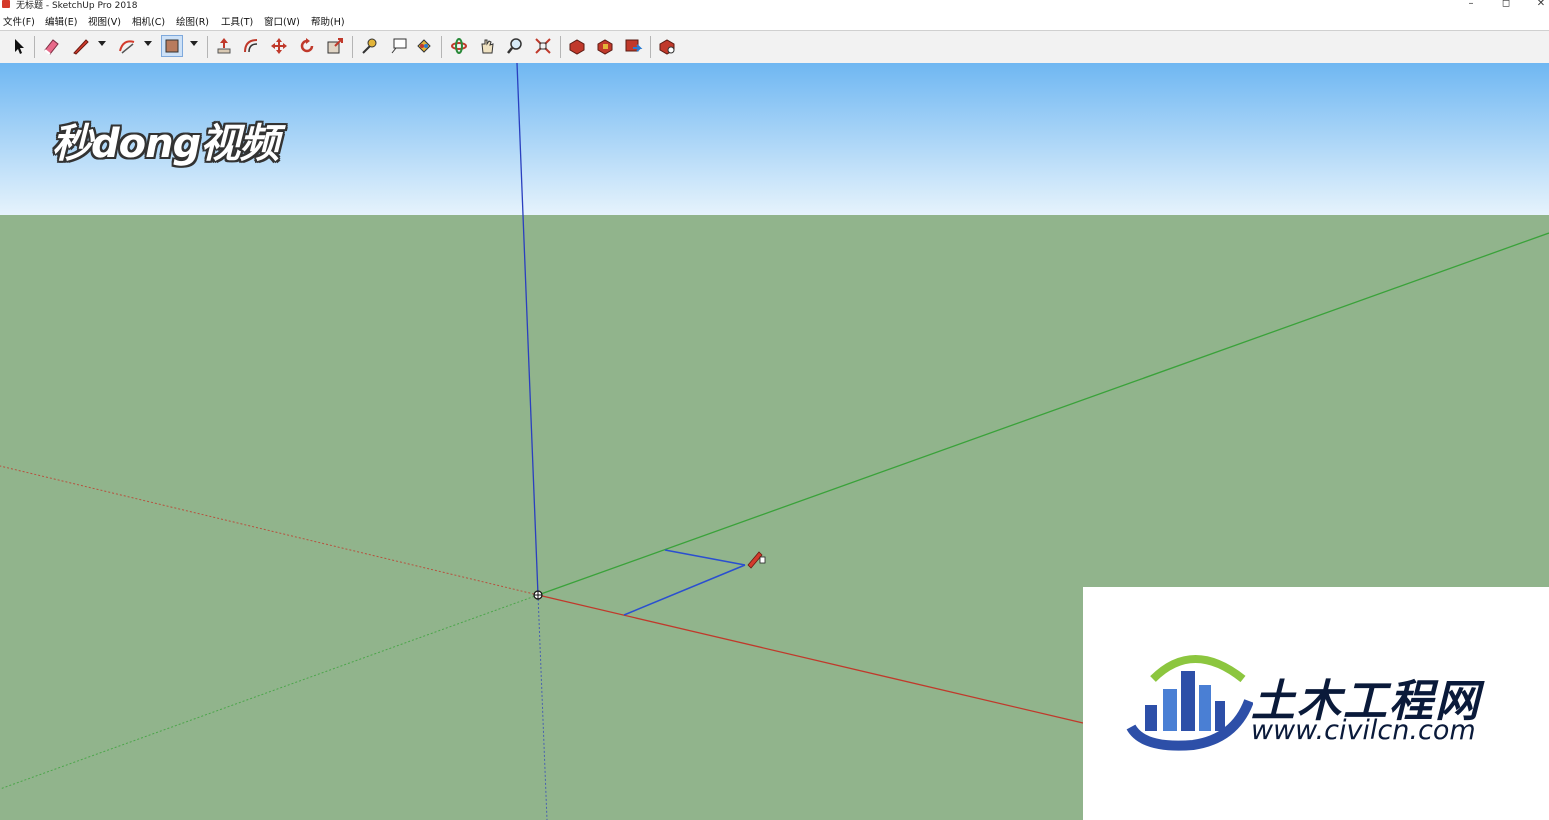 The width and height of the screenshot is (1549, 820). Describe the element at coordinates (61, 21) in the screenshot. I see `menu-edit: 编辑(E)` at that location.